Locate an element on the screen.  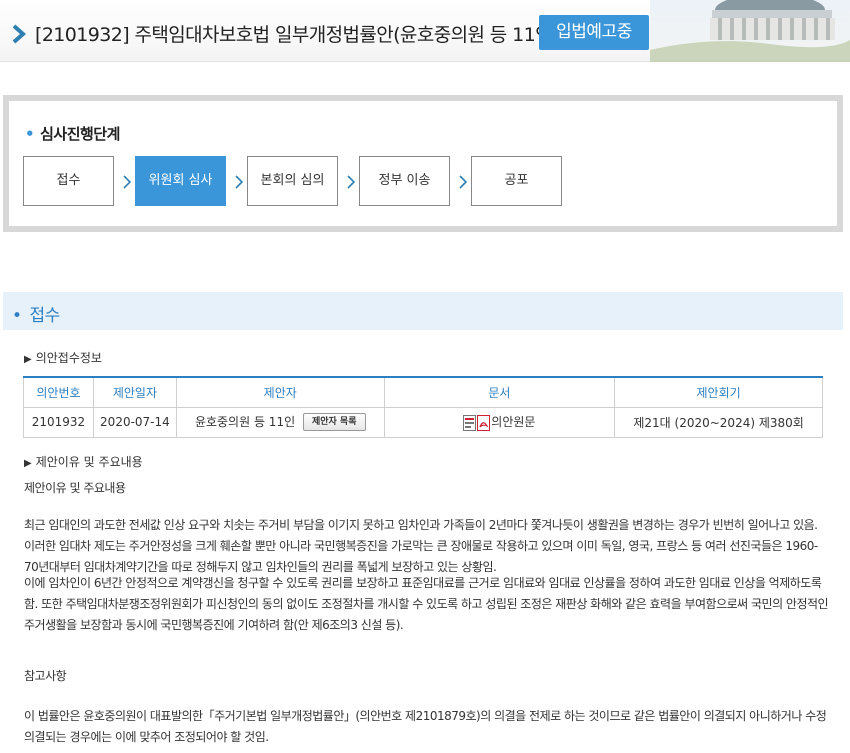
column-header: 제안일자 is located at coordinates (134, 392).